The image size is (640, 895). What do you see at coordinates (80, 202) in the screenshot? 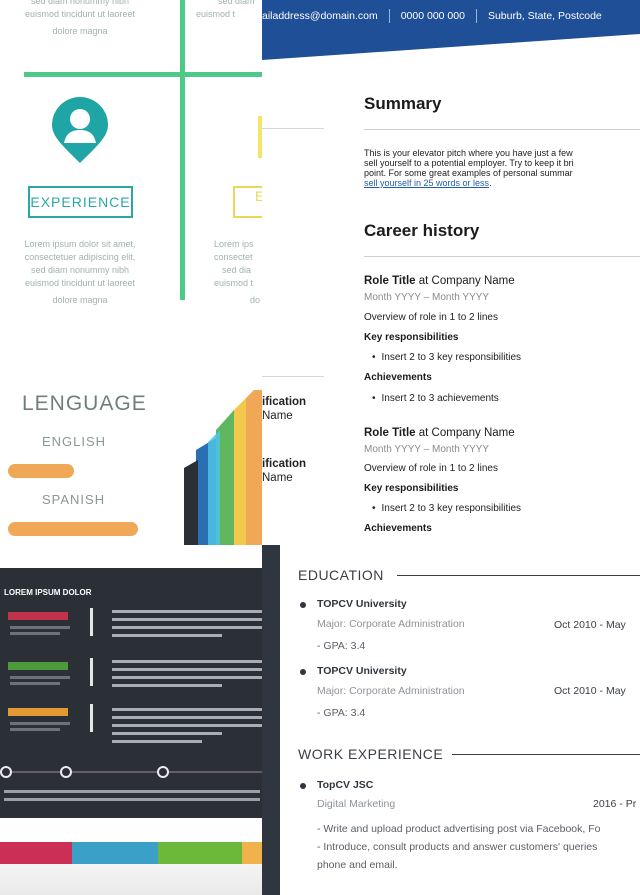
I see `experience-label: EXPERIENCE` at bounding box center [80, 202].